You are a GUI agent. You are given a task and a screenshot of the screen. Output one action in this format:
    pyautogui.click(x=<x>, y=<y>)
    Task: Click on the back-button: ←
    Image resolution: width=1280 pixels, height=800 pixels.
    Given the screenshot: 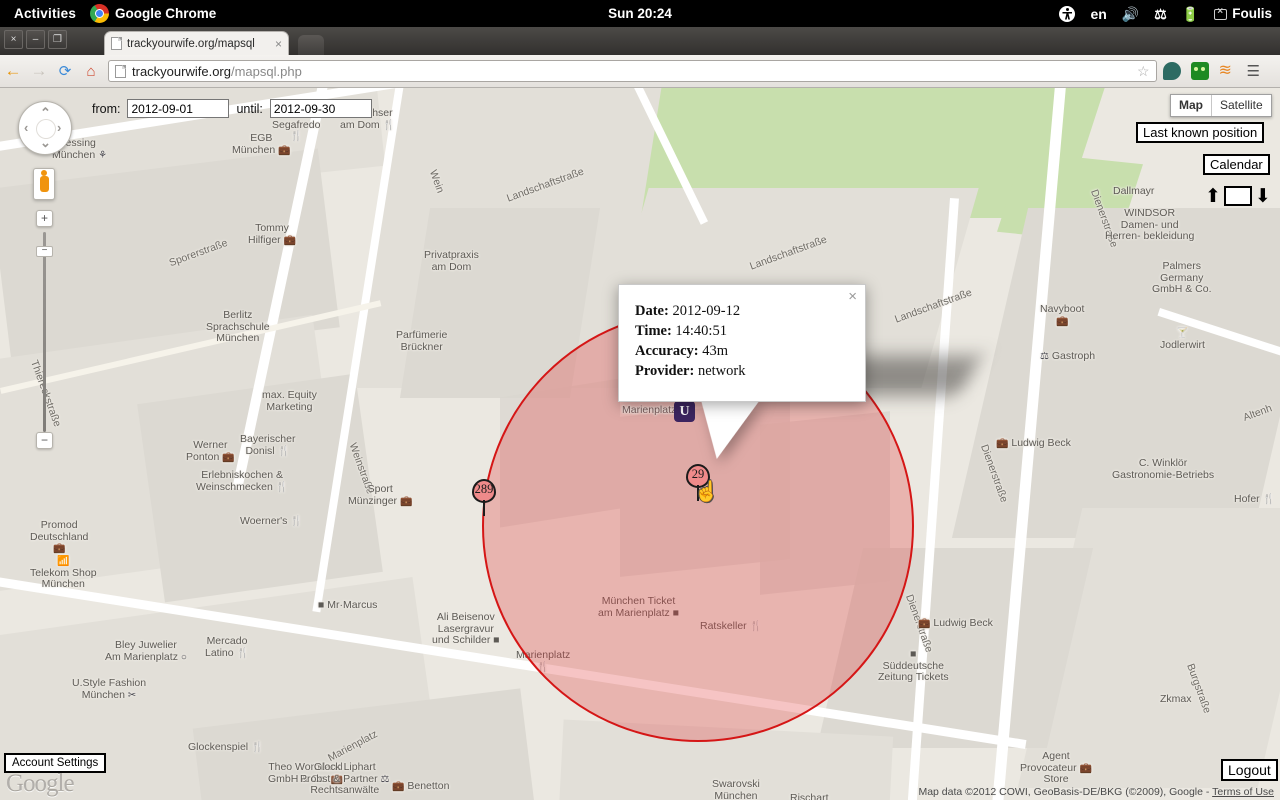 What is the action you would take?
    pyautogui.click(x=13, y=71)
    